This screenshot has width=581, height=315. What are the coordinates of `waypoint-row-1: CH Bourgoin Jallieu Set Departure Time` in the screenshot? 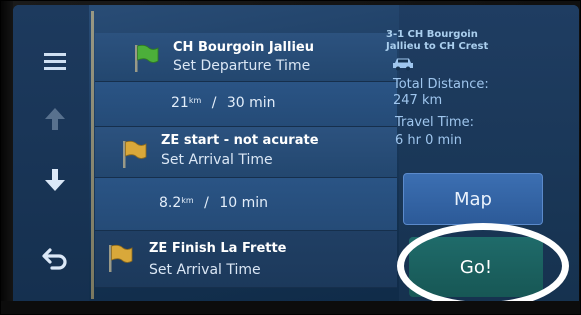 It's located at (246, 57).